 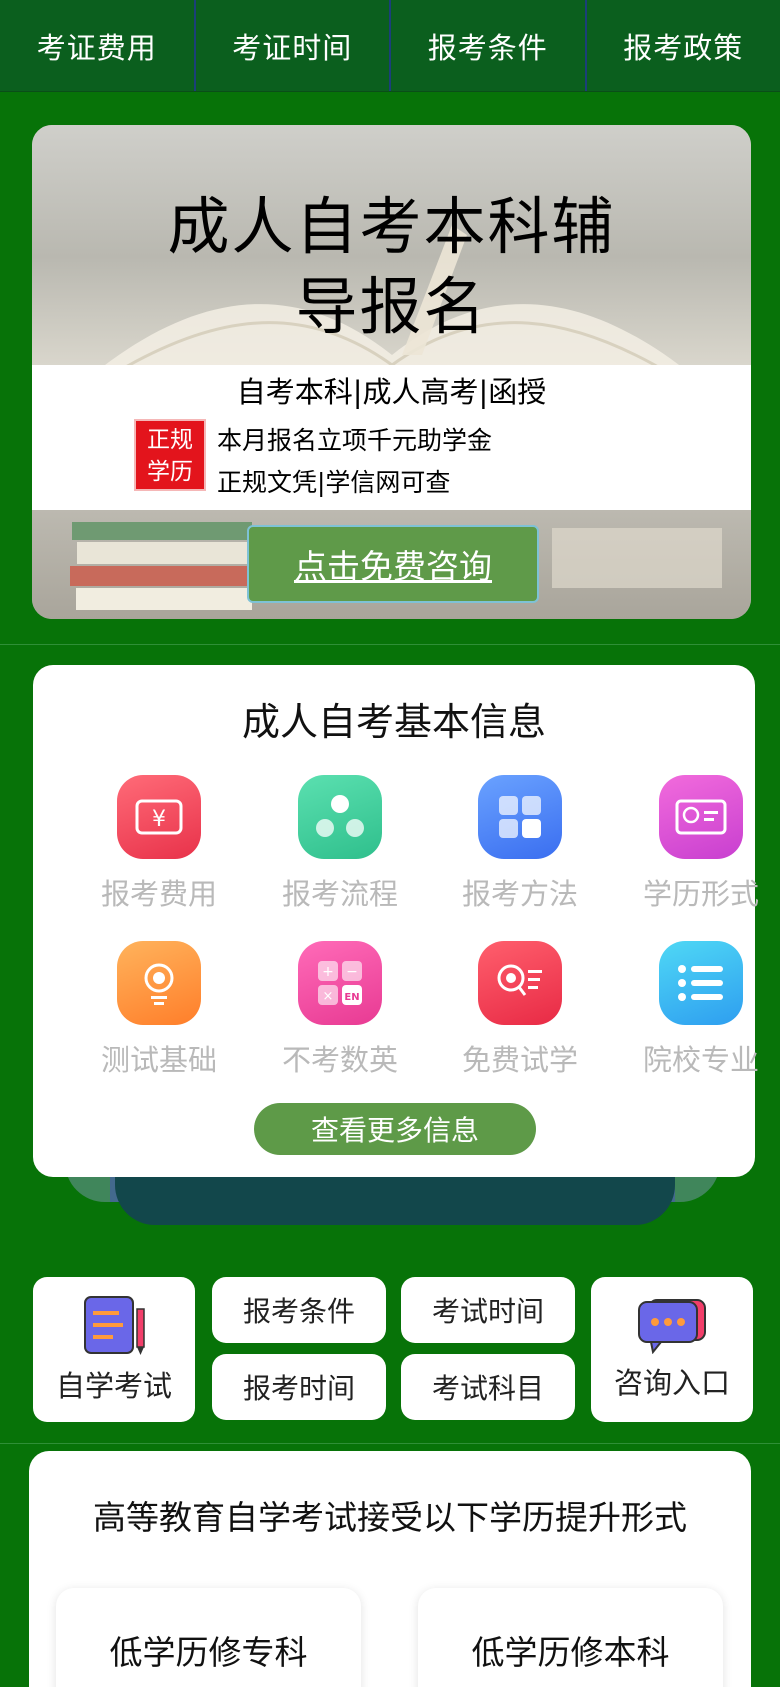 What do you see at coordinates (391, 392) in the screenshot?
I see `banner-subtitle: 自考本科|成人高考|函授` at bounding box center [391, 392].